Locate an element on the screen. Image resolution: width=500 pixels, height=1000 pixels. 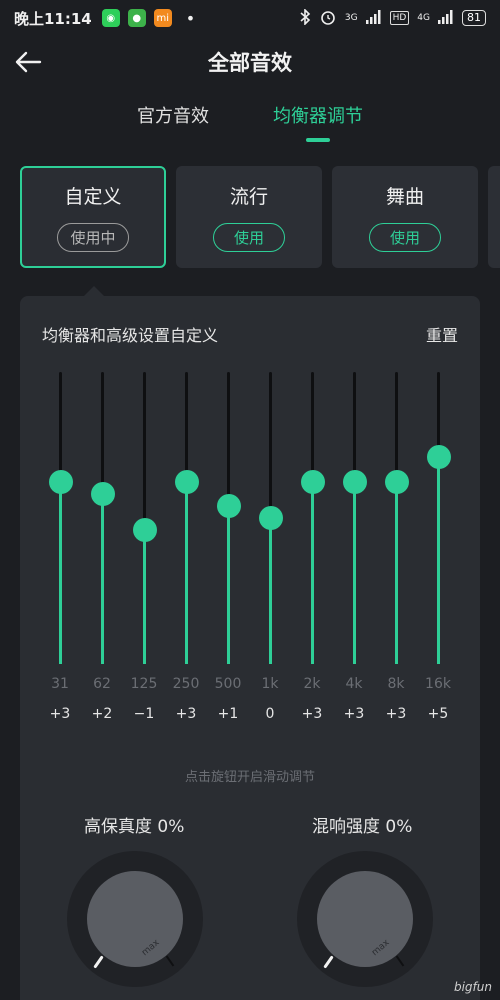
fidelity-dial-knob is located at coordinates (135, 919).